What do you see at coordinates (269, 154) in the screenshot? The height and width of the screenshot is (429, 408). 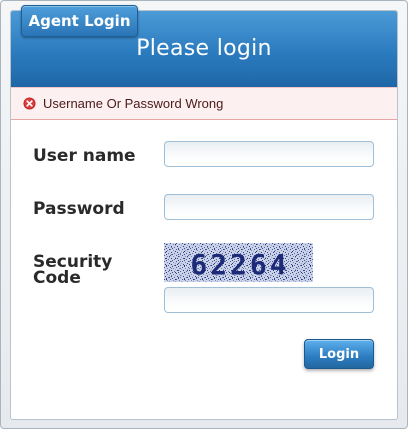 I see `username-input` at bounding box center [269, 154].